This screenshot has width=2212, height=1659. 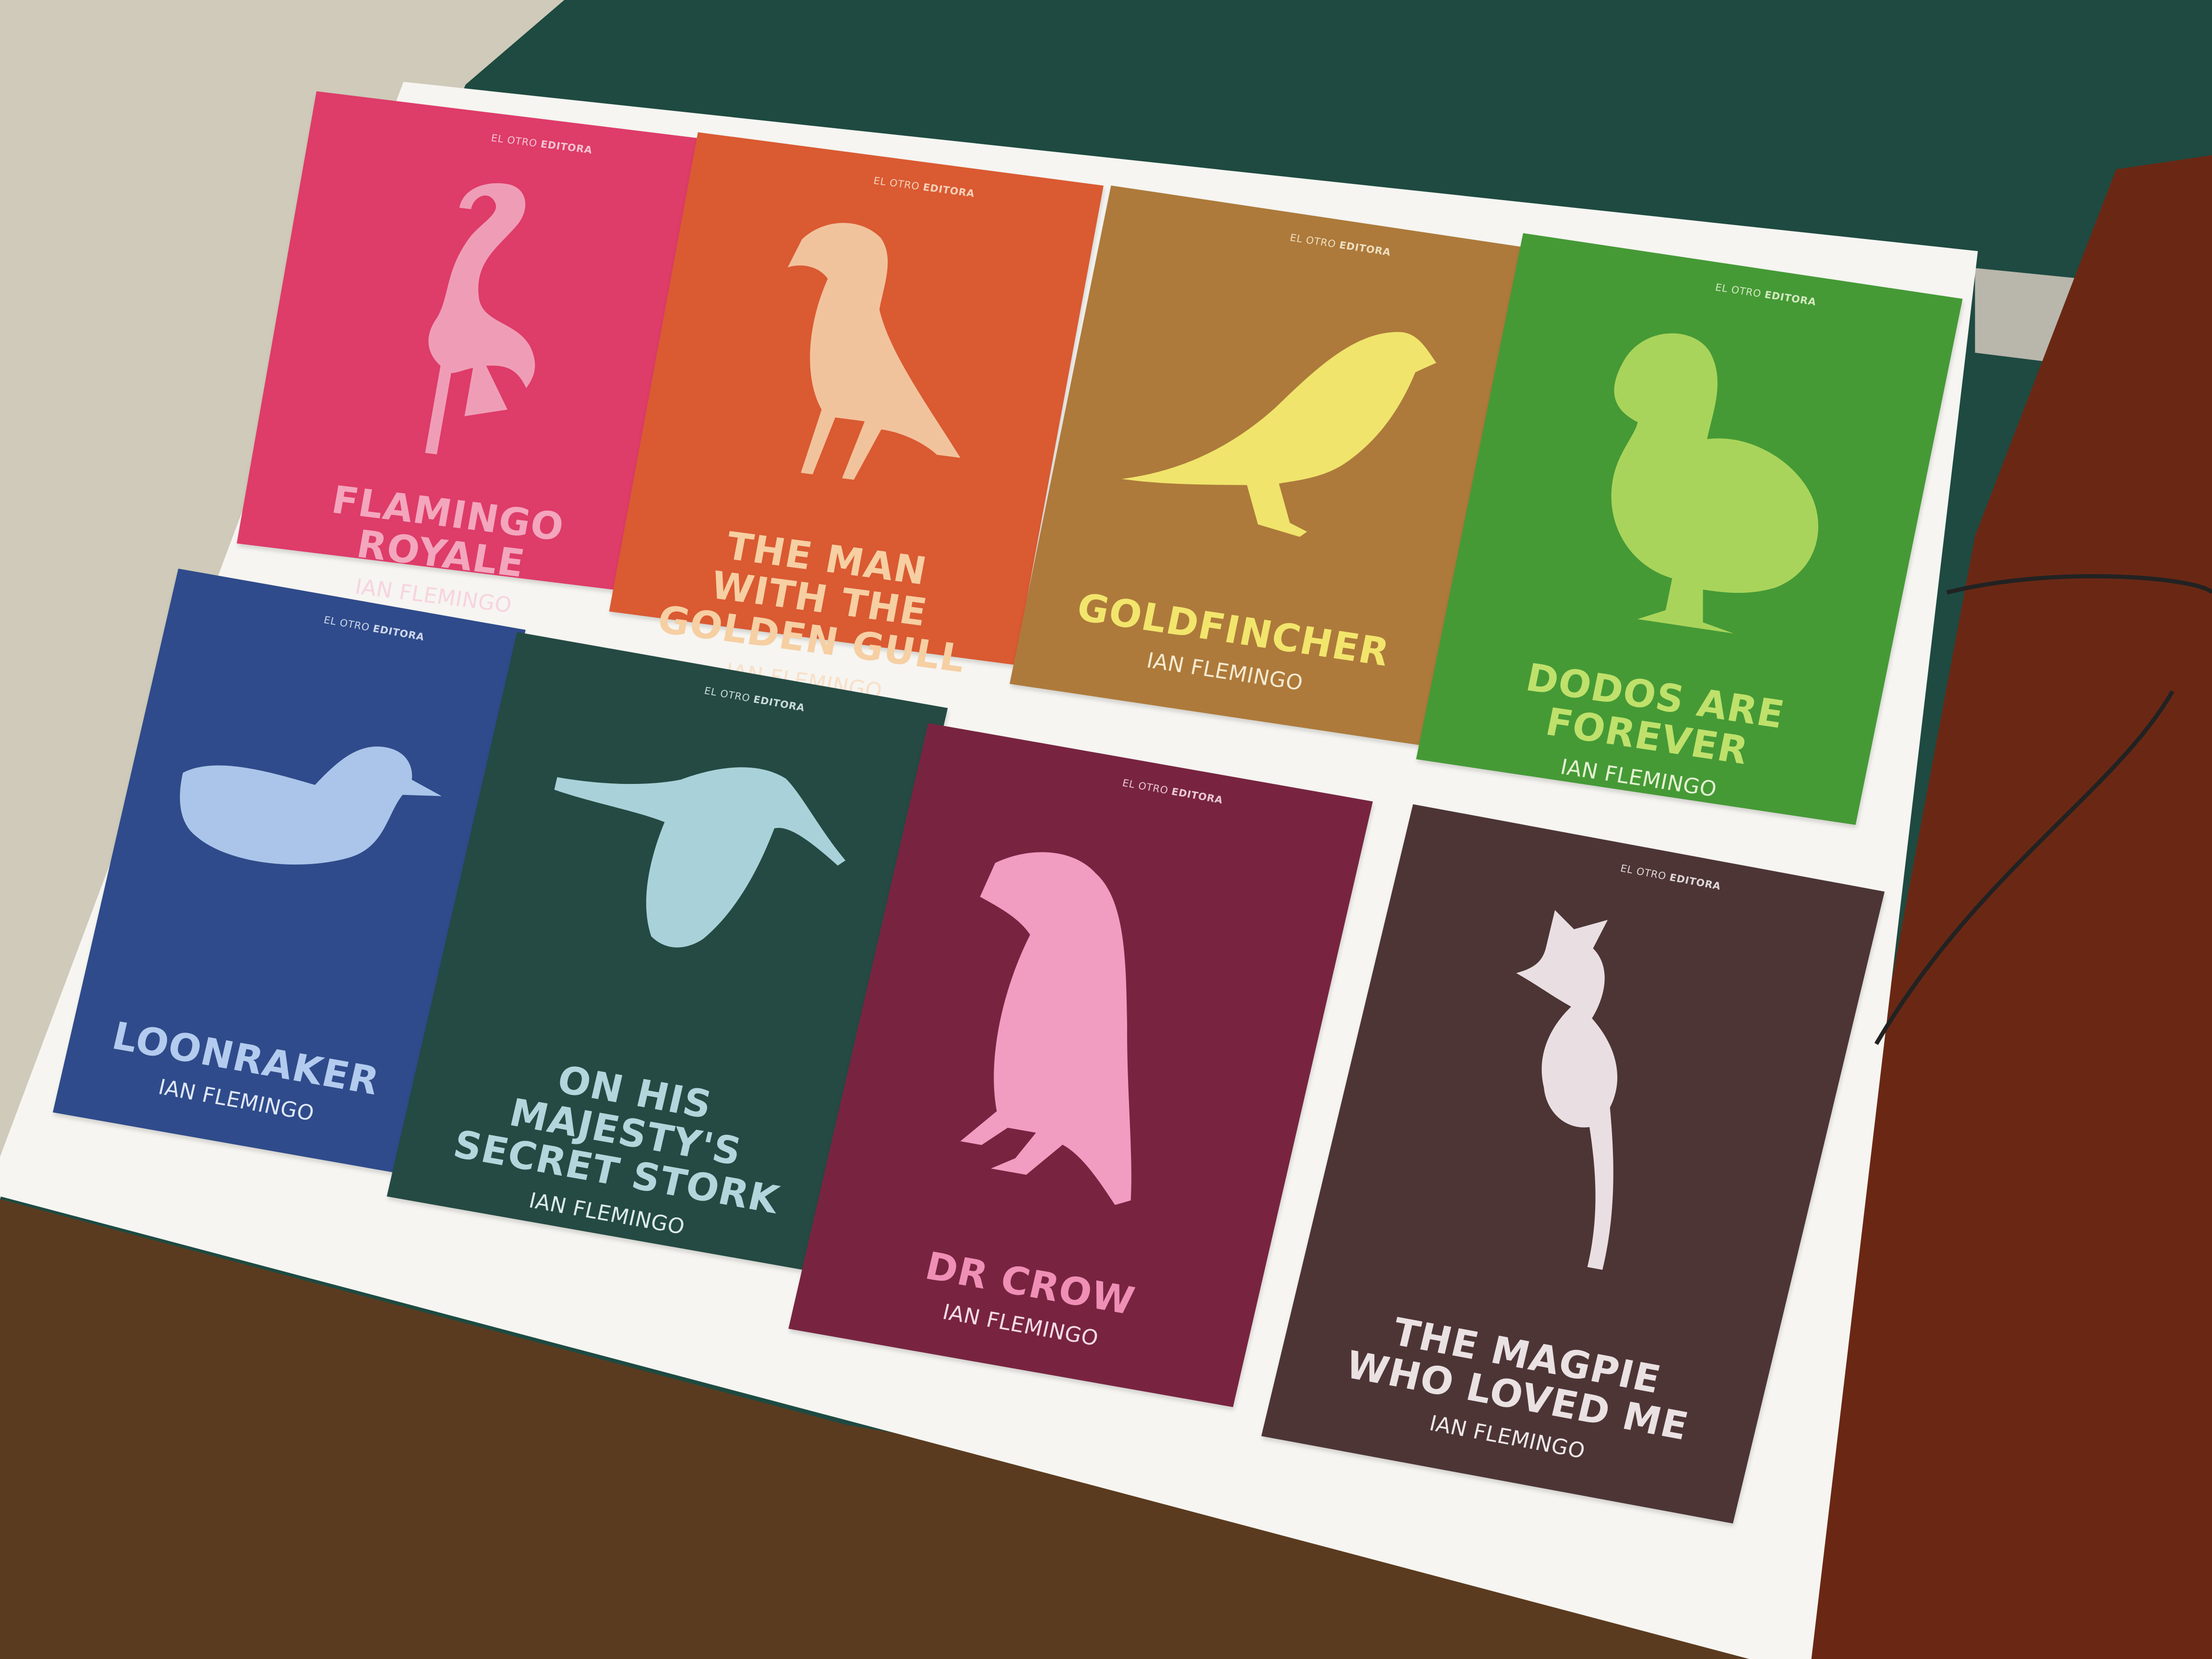 I want to click on magpie-icon, so click(x=1586, y=1108).